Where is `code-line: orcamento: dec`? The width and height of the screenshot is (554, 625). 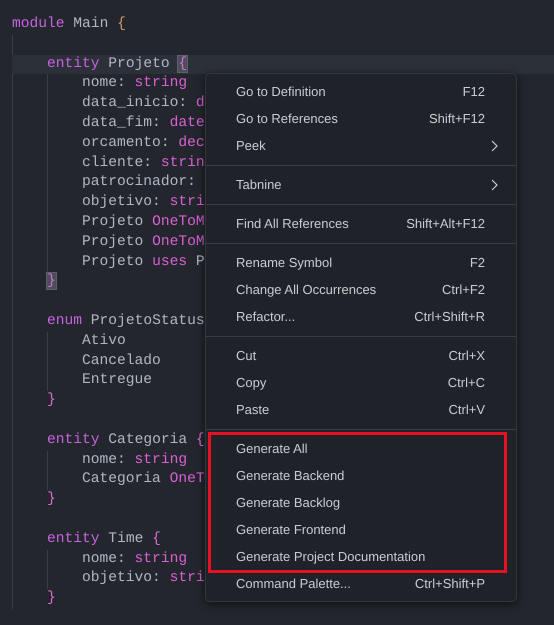 code-line: orcamento: dec is located at coordinates (143, 143).